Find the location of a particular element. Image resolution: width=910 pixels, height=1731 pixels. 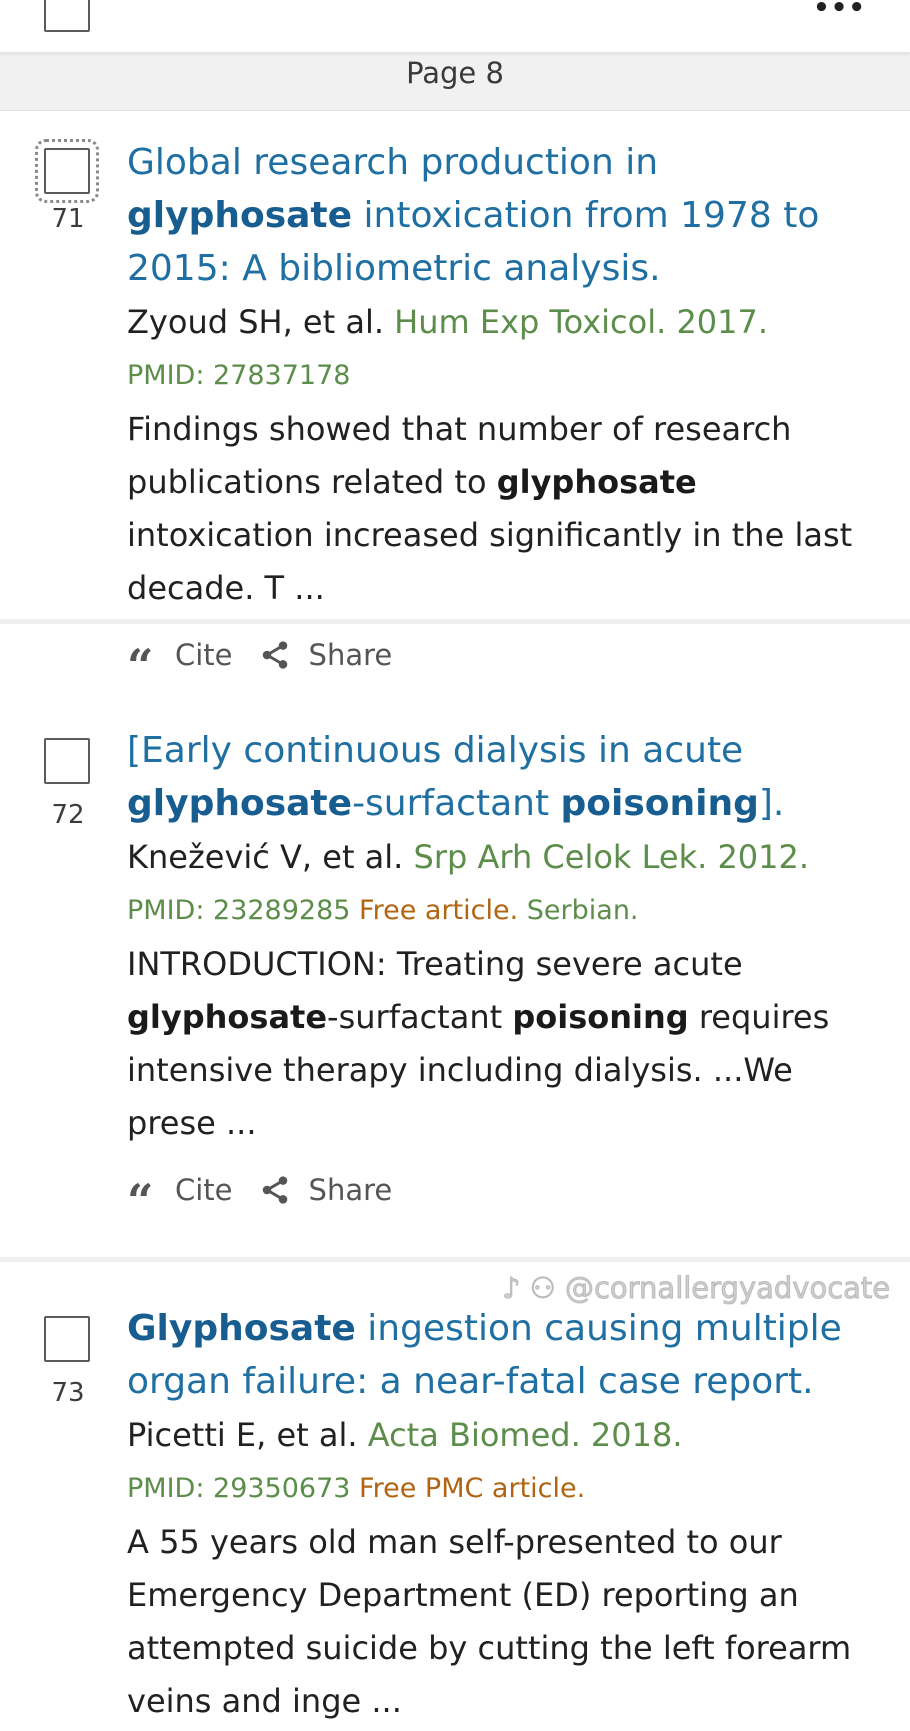

cite-button: “ Cite is located at coordinates (180, 1190).